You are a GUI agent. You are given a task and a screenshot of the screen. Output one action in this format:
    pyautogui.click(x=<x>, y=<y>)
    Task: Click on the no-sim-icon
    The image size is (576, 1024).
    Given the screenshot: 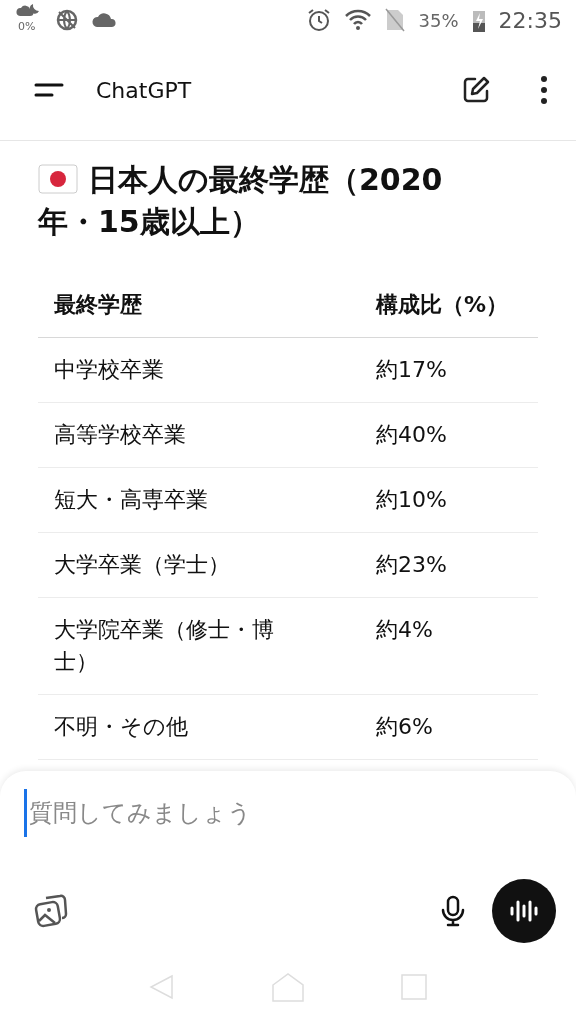 What is the action you would take?
    pyautogui.click(x=394, y=20)
    